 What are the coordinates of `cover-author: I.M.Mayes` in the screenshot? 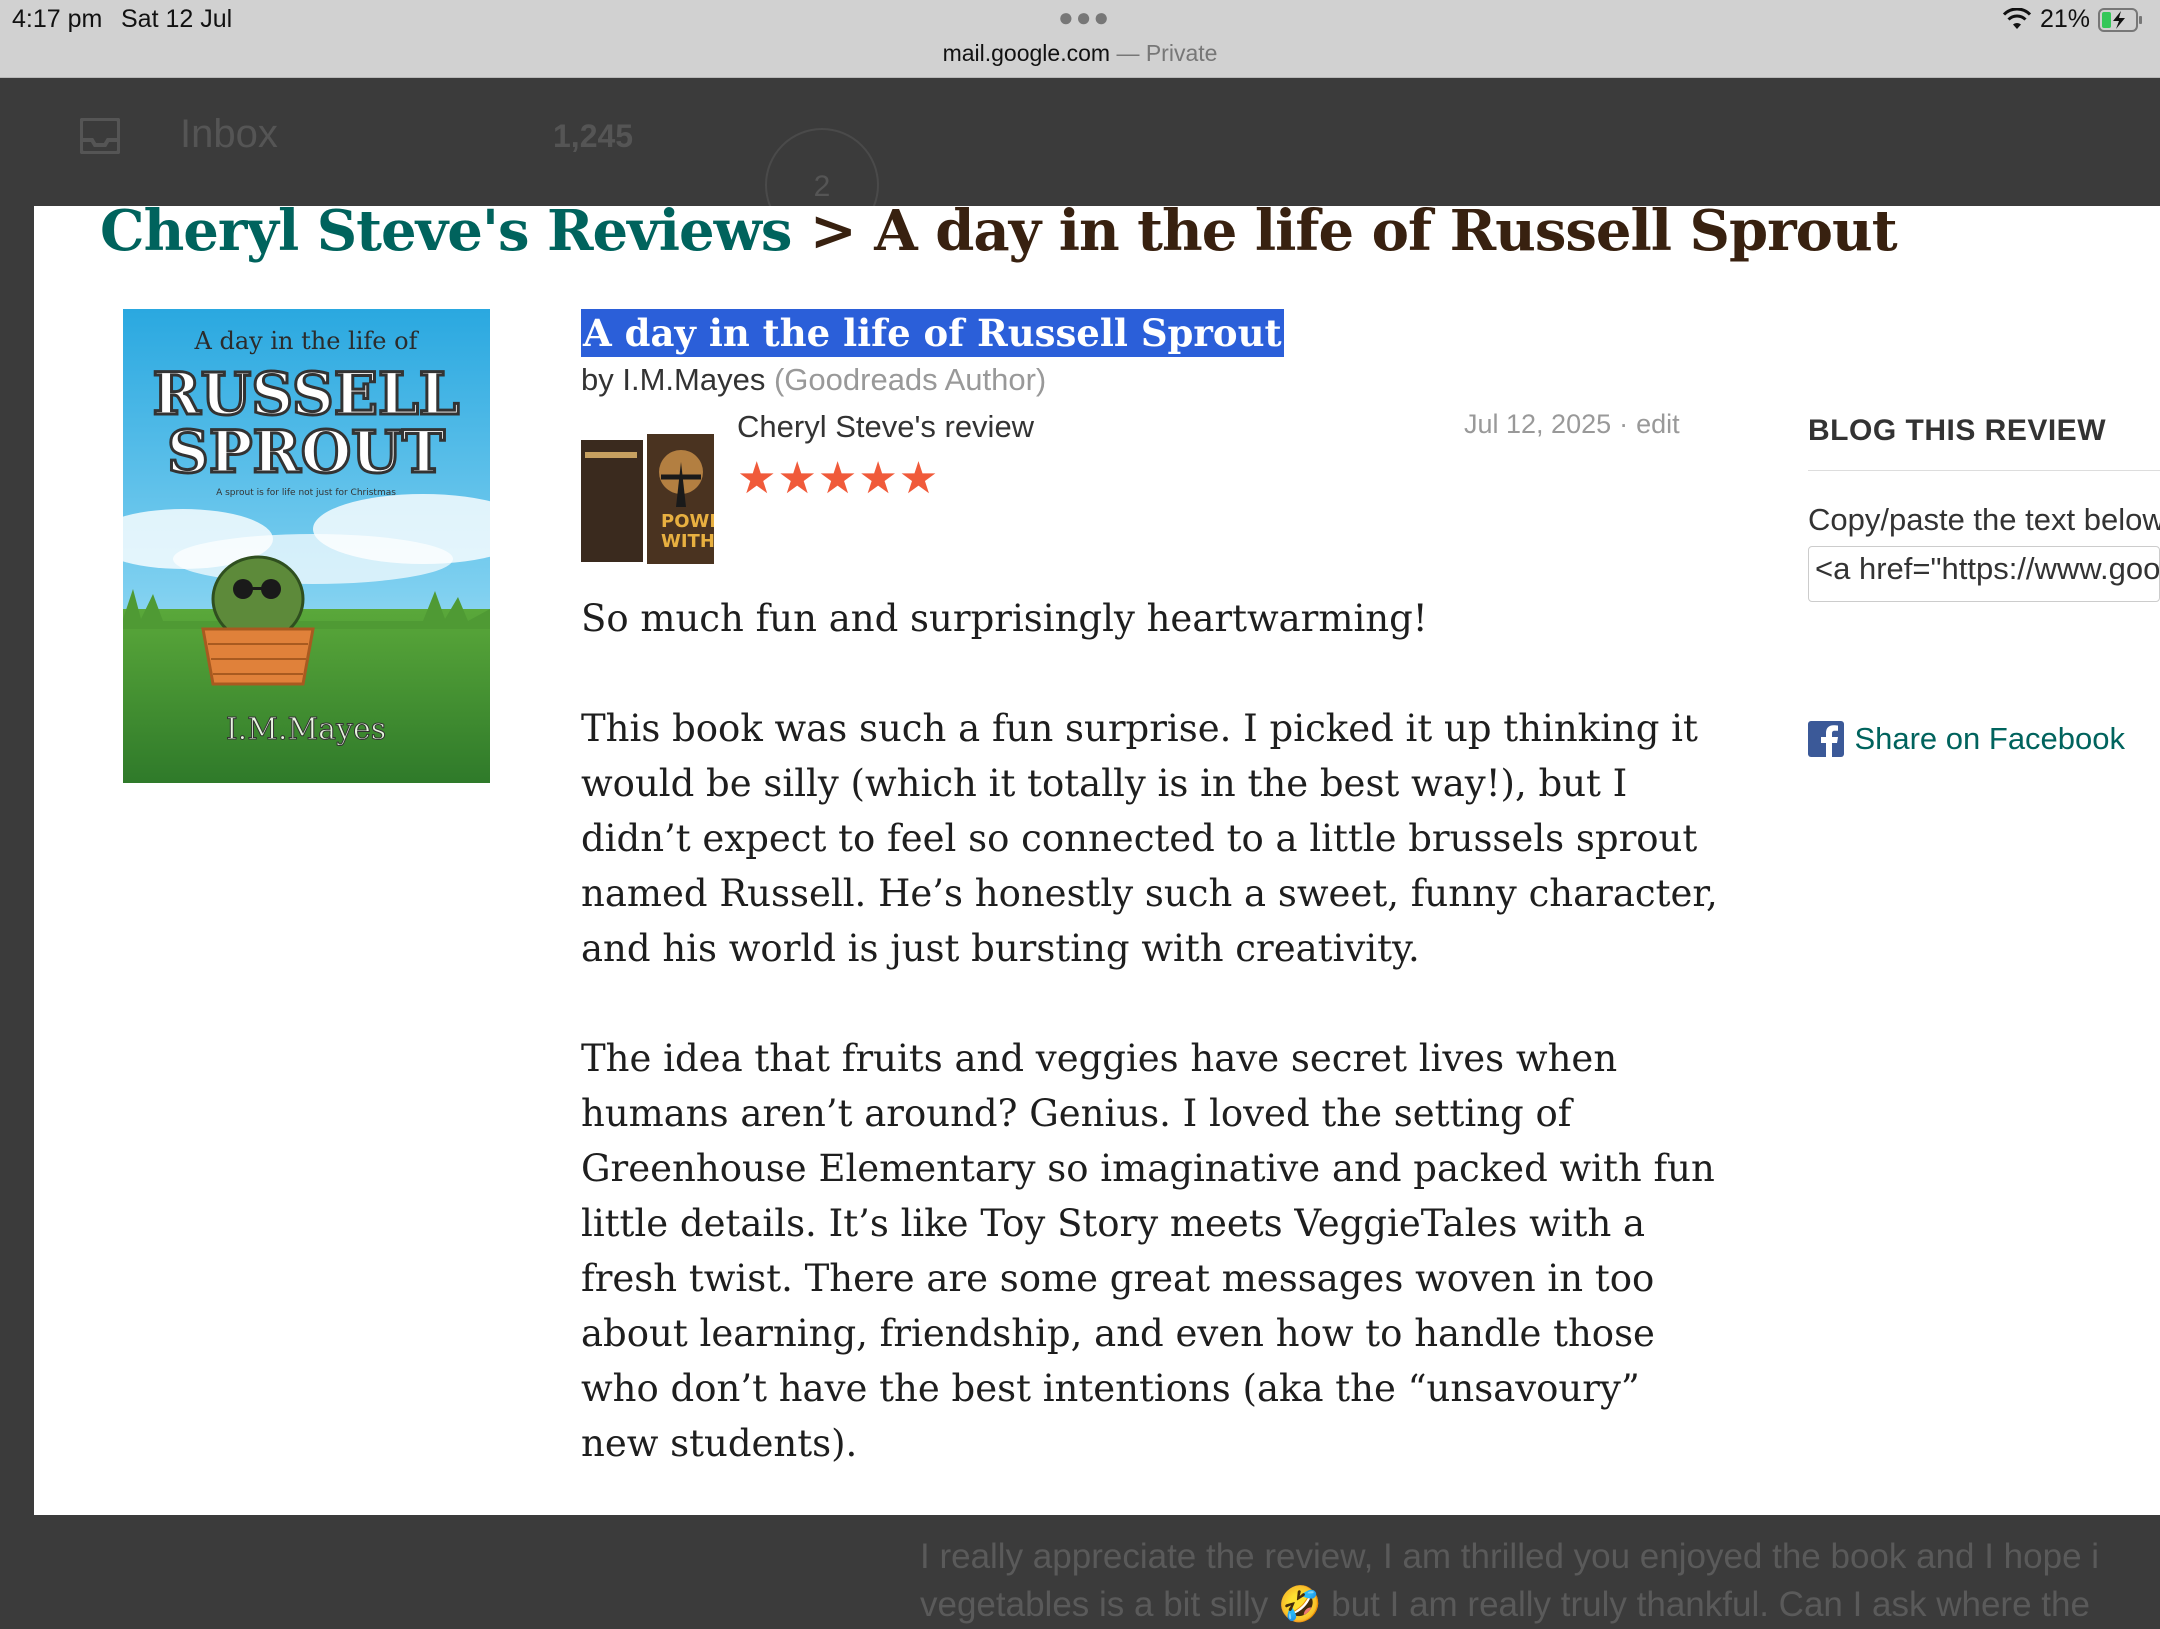 It's located at (306, 729).